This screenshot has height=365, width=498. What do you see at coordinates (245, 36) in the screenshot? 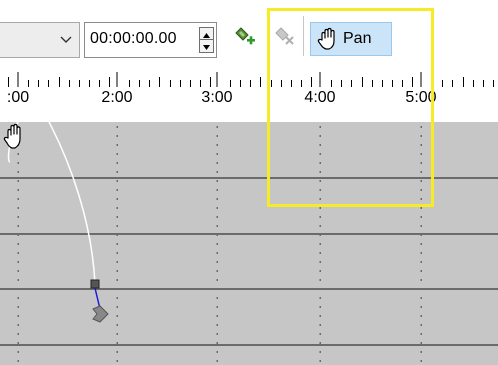
I see `add-keyframe-icon` at bounding box center [245, 36].